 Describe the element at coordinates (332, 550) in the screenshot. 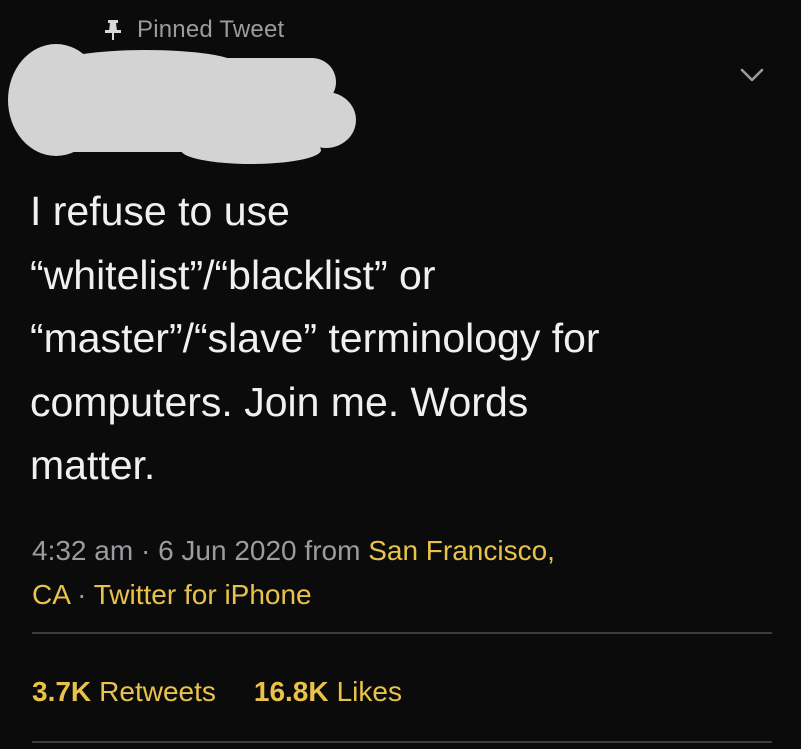

I see `from-label: from` at that location.